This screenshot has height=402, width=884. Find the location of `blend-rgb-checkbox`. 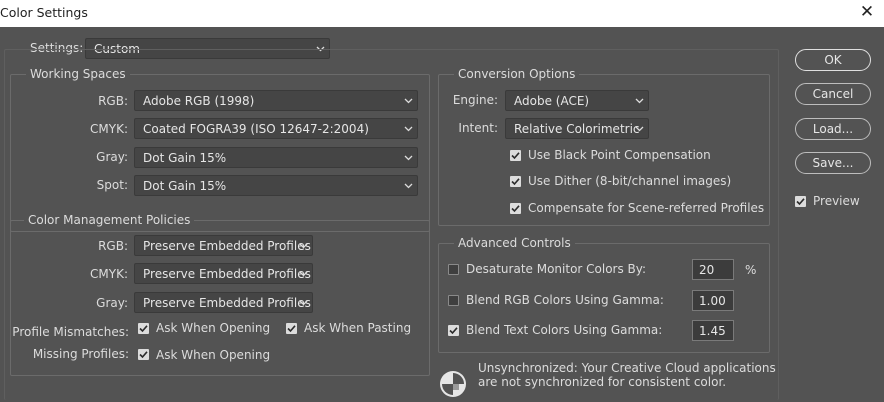

blend-rgb-checkbox is located at coordinates (453, 300).